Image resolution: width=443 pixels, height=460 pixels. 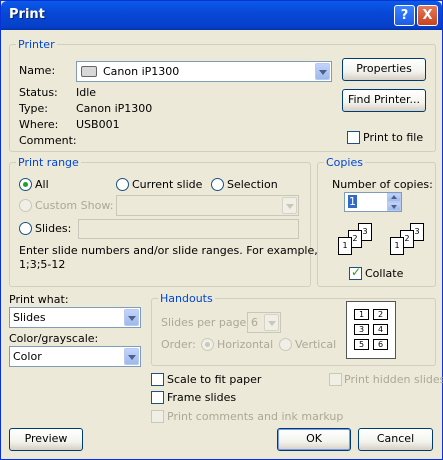 What do you see at coordinates (384, 69) in the screenshot?
I see `properties-button: Properties` at bounding box center [384, 69].